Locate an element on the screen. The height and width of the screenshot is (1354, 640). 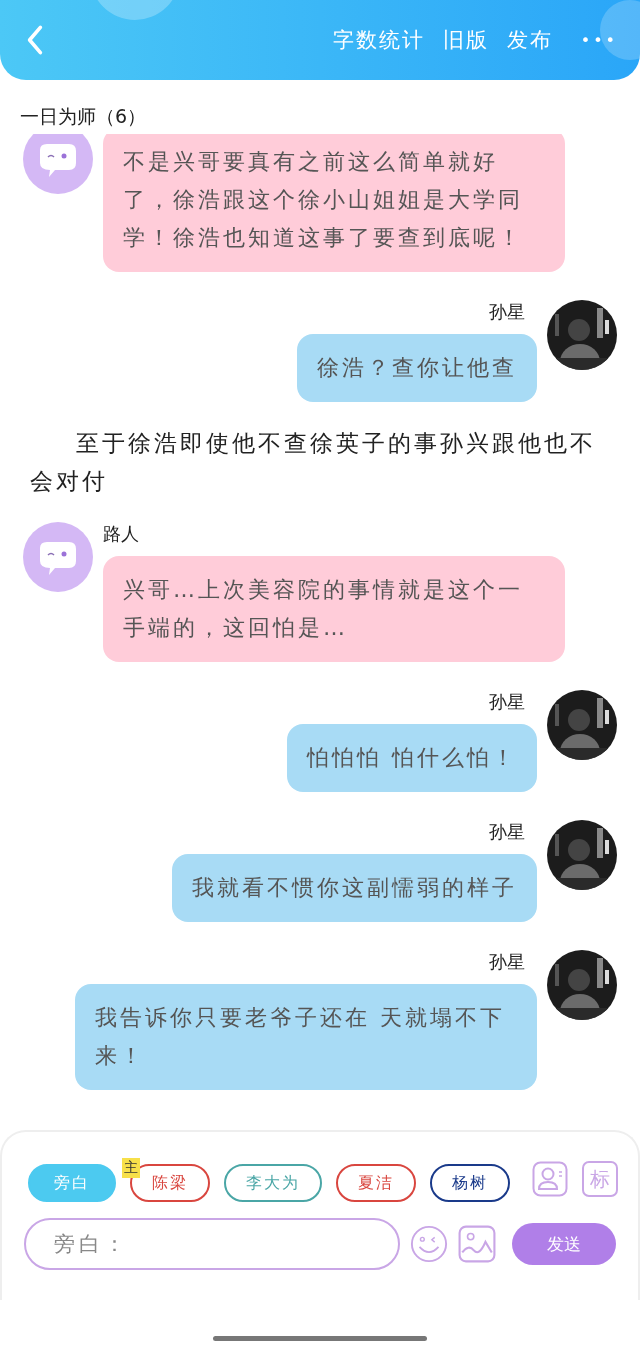
more-button: ••• is located at coordinates (599, 40).